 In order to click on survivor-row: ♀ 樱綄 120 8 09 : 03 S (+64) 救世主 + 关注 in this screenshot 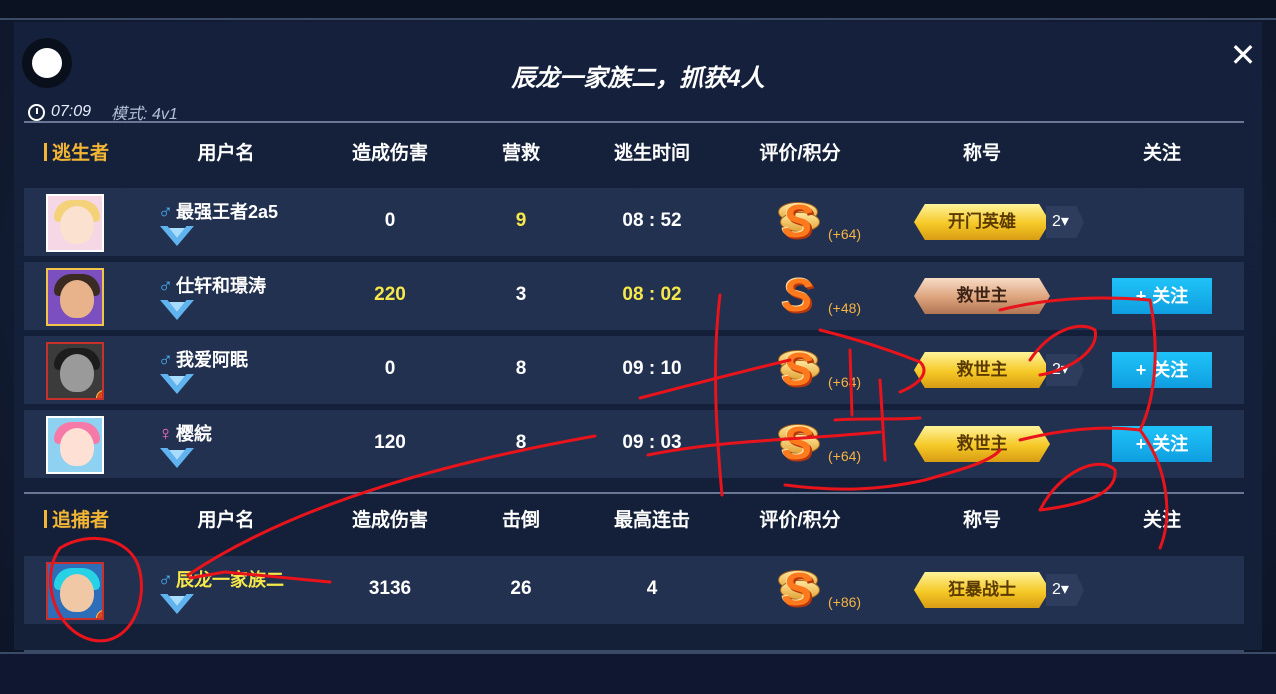, I will do `click(634, 444)`.